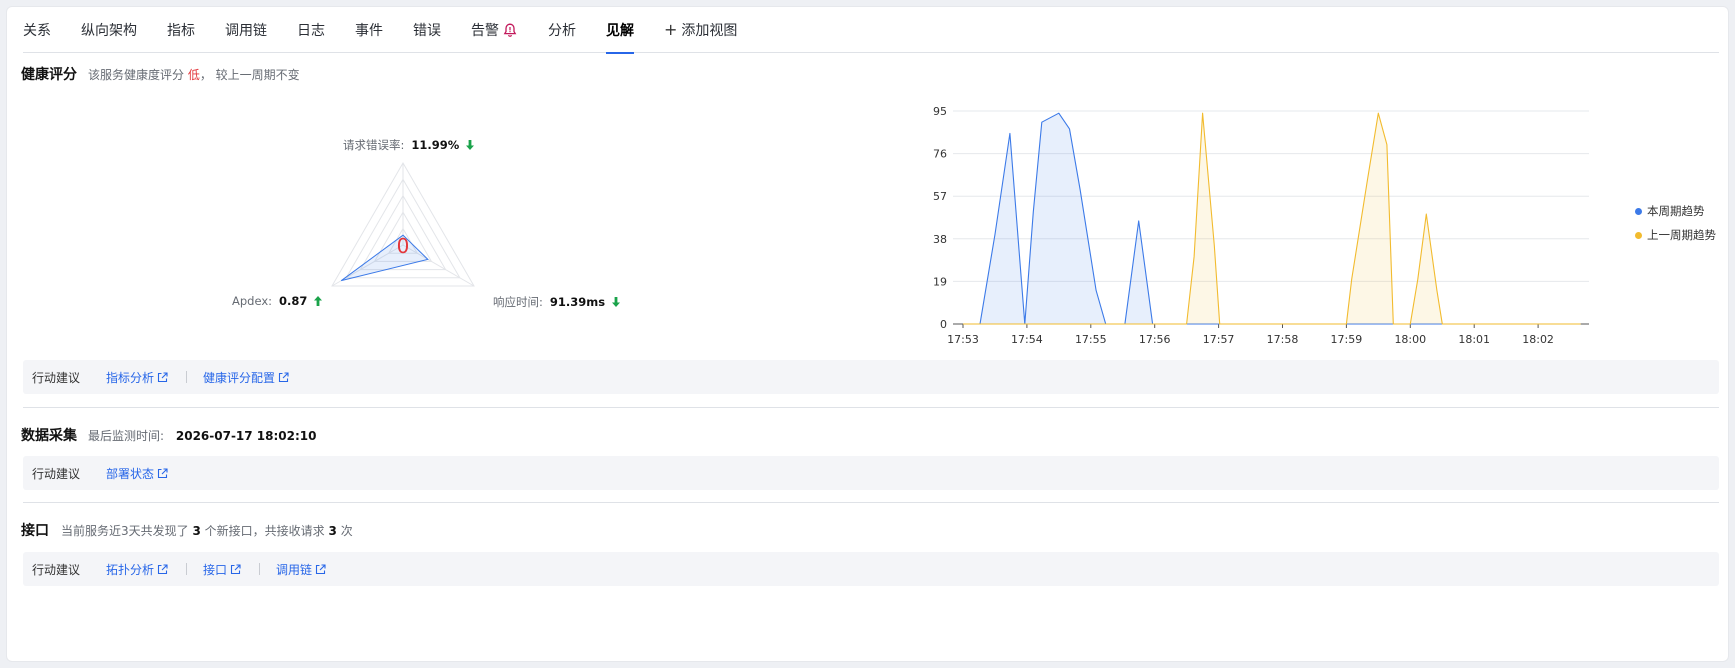 The width and height of the screenshot is (1735, 668). What do you see at coordinates (374, 145) in the screenshot?
I see `error-rate-label: 请求错误率:` at bounding box center [374, 145].